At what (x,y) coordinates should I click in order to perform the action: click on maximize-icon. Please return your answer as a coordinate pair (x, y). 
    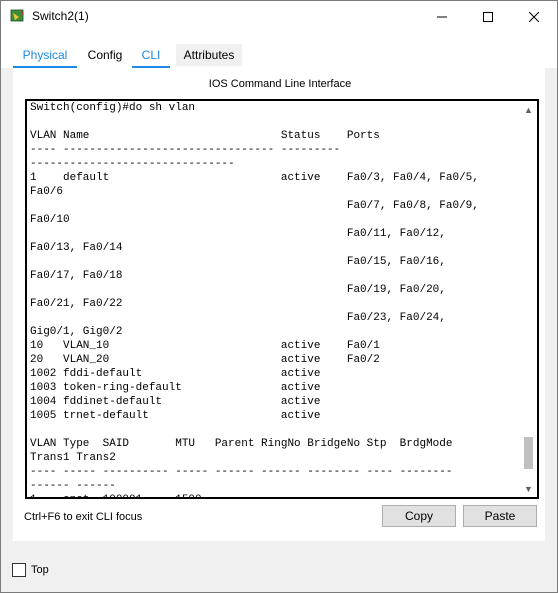
    Looking at the image, I should click on (488, 16).